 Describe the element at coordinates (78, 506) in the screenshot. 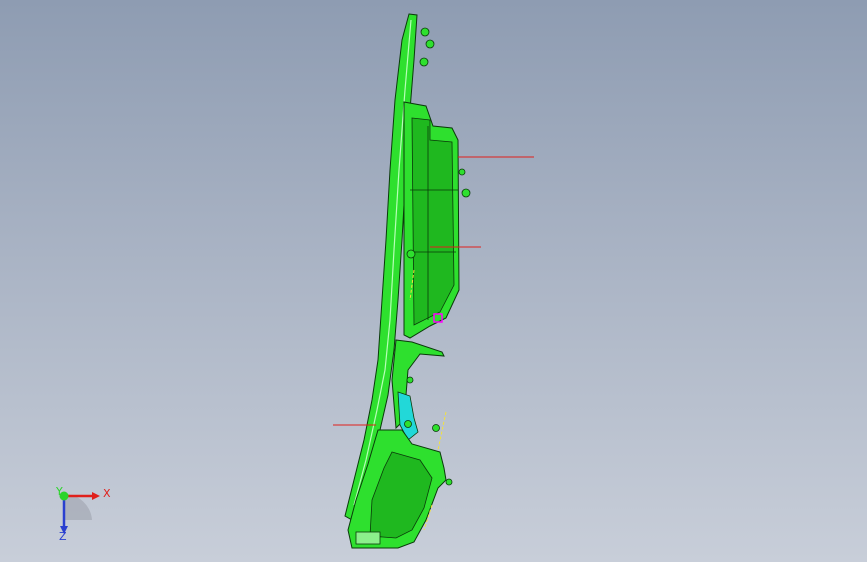

I see `triad-shadow` at that location.